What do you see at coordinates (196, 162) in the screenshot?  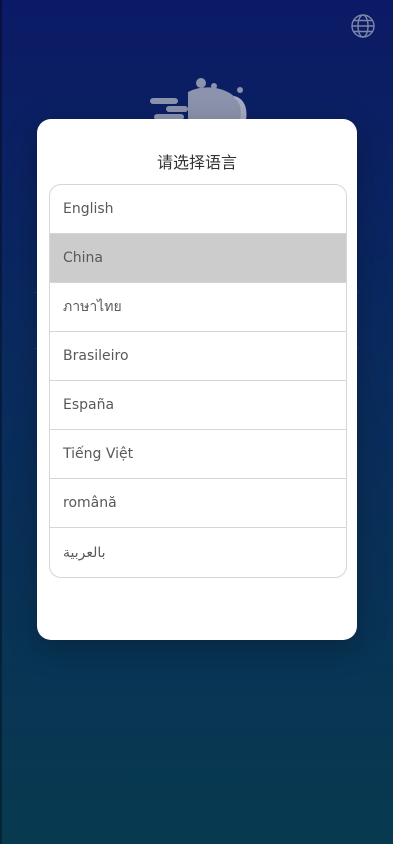 I see `modal-title: 请选择语言` at bounding box center [196, 162].